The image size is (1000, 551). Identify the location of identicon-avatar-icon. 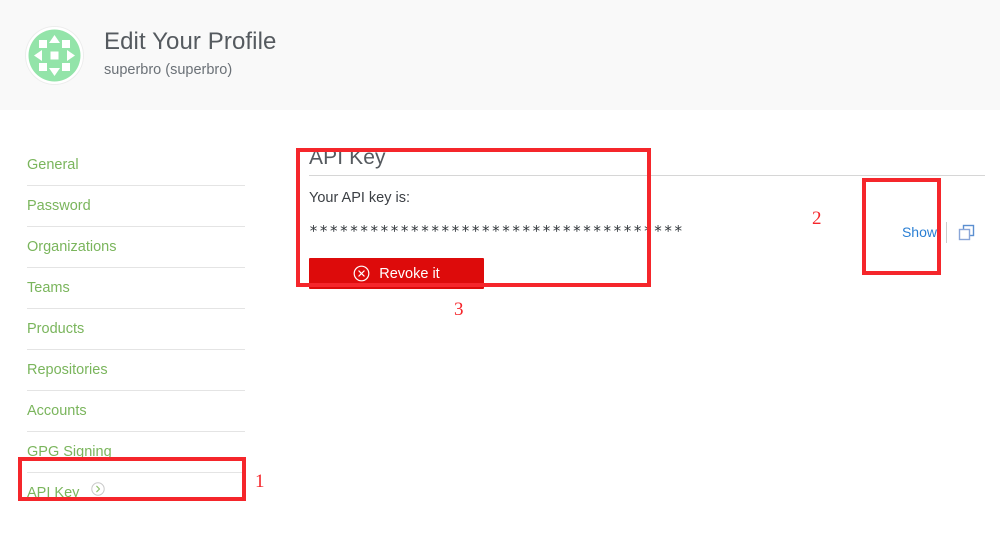
(54, 55).